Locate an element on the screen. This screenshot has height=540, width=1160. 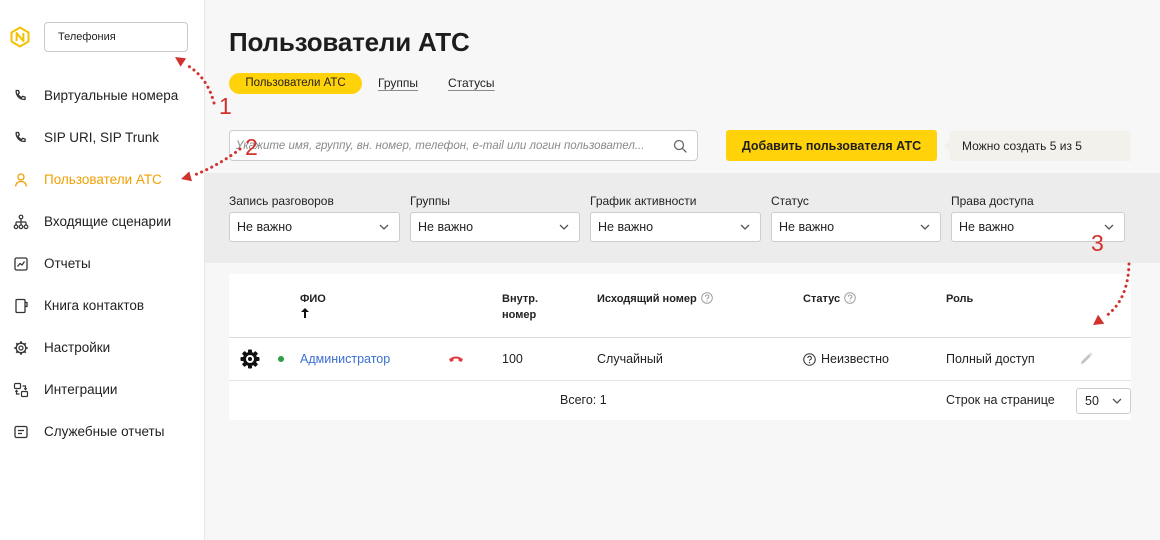
table-footer: Всего: 1 Строк на странице 50 is located at coordinates (680, 400).